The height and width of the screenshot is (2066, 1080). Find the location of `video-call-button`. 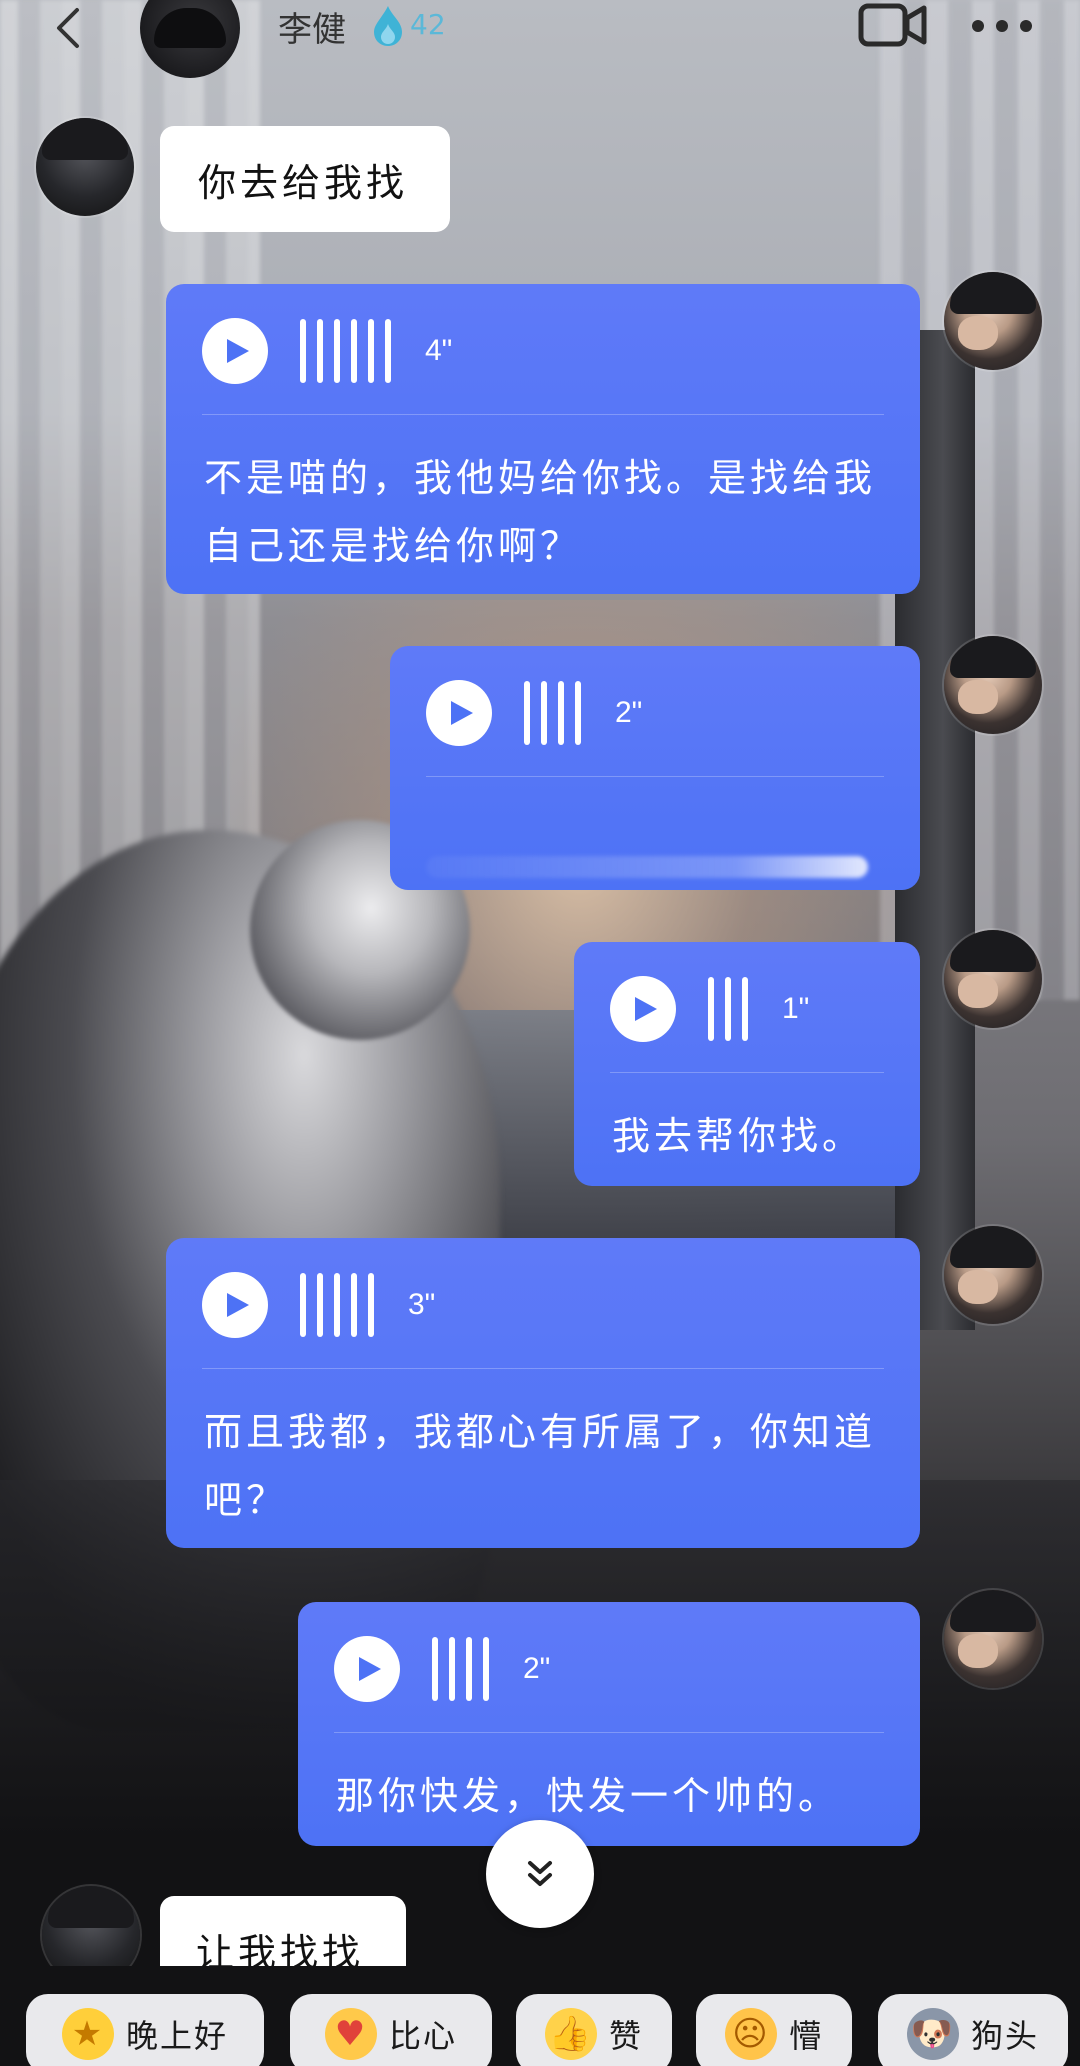

video-call-button is located at coordinates (893, 26).